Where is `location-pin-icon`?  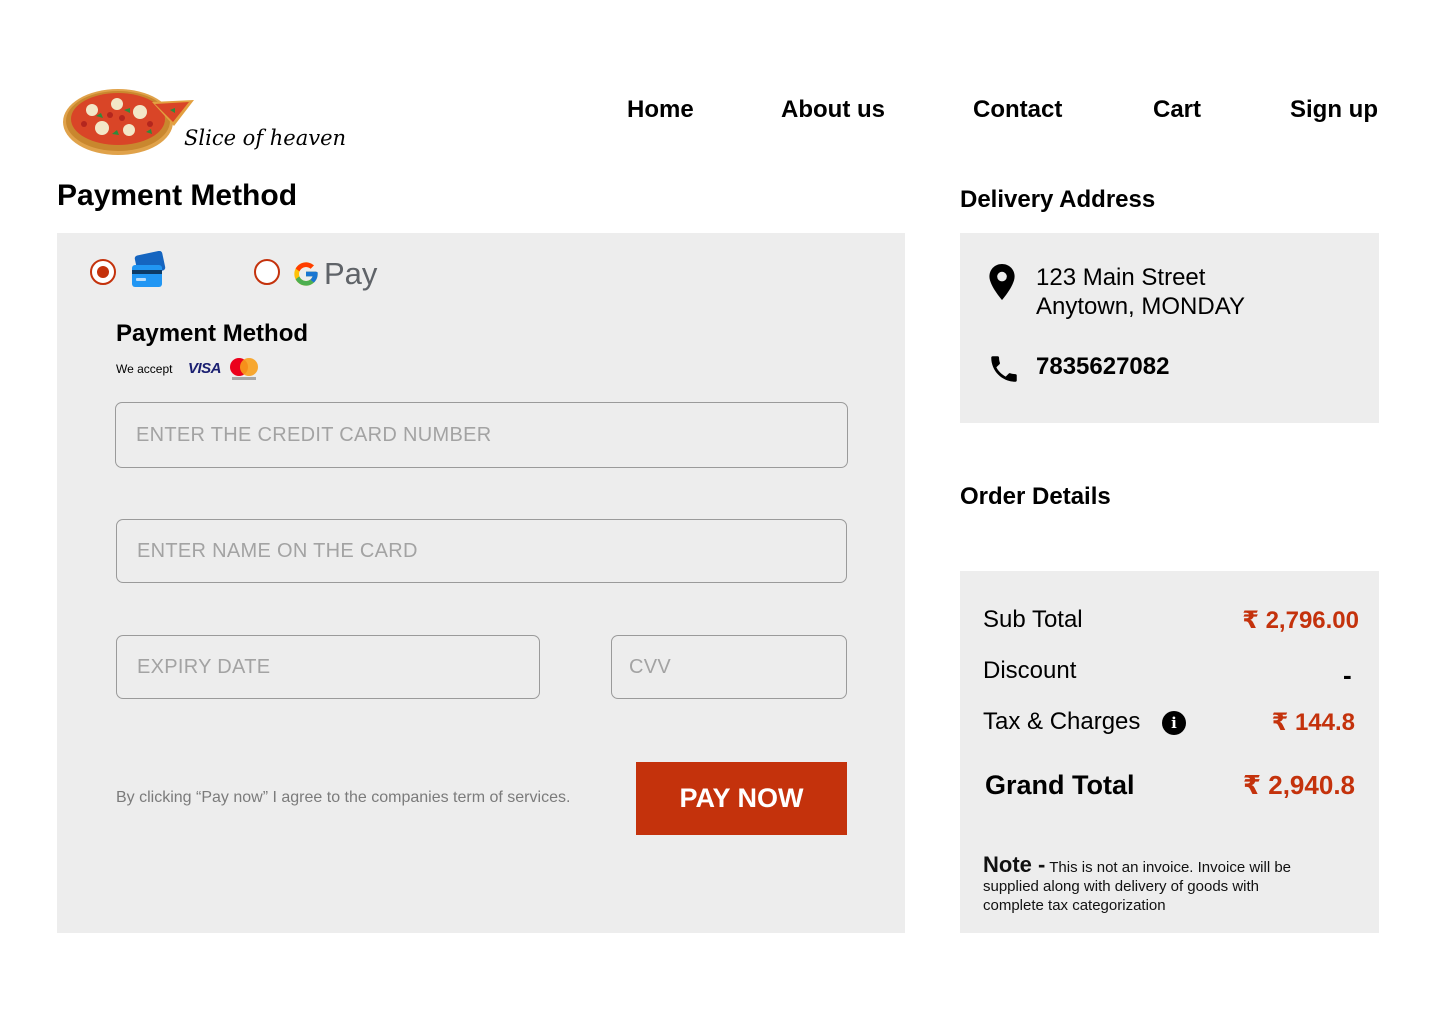 location-pin-icon is located at coordinates (1002, 282).